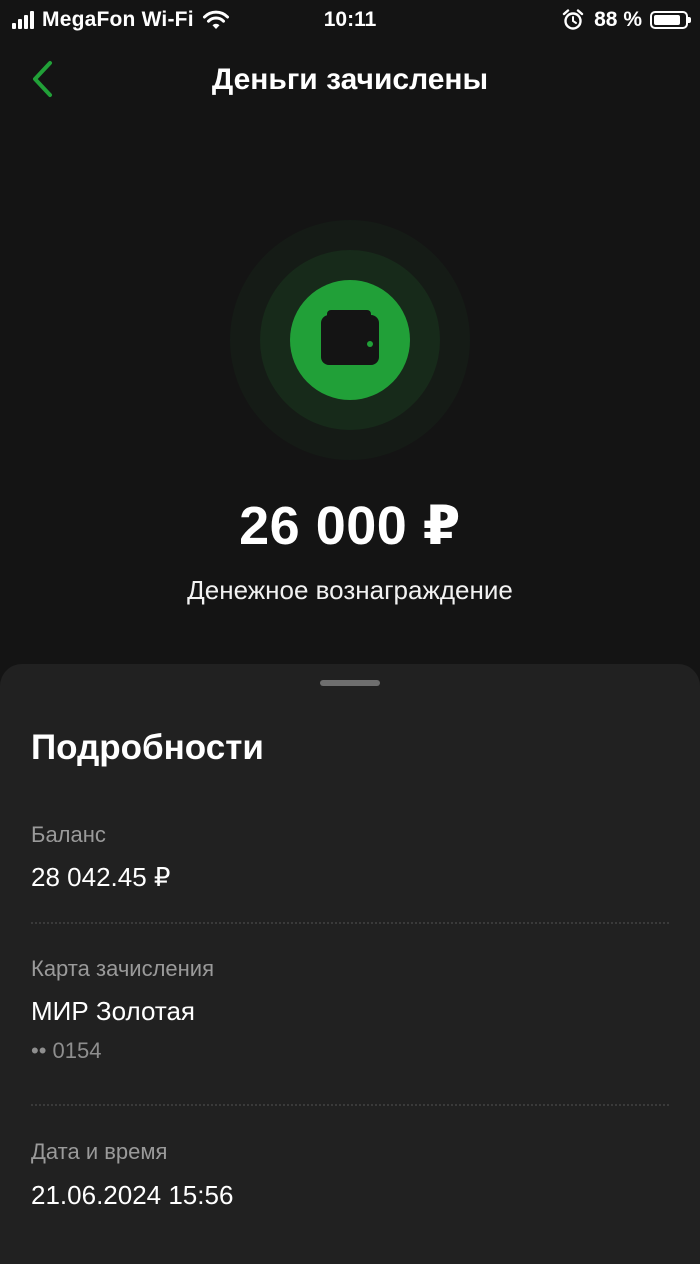  What do you see at coordinates (122, 968) in the screenshot?
I see `card-label: Карта зачисления` at bounding box center [122, 968].